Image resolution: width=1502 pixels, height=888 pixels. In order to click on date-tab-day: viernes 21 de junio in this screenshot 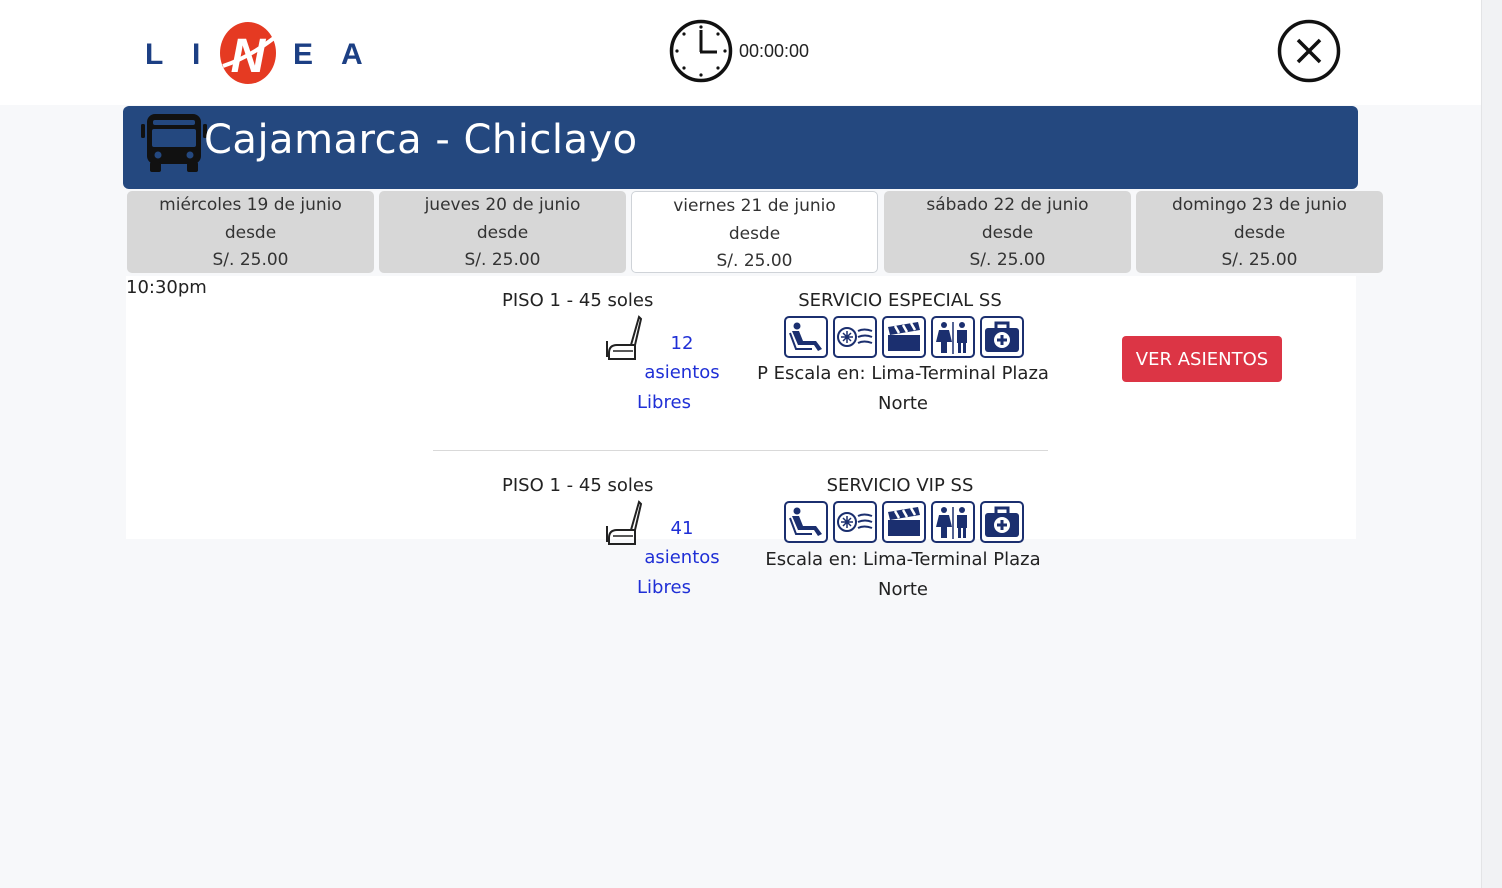, I will do `click(754, 206)`.